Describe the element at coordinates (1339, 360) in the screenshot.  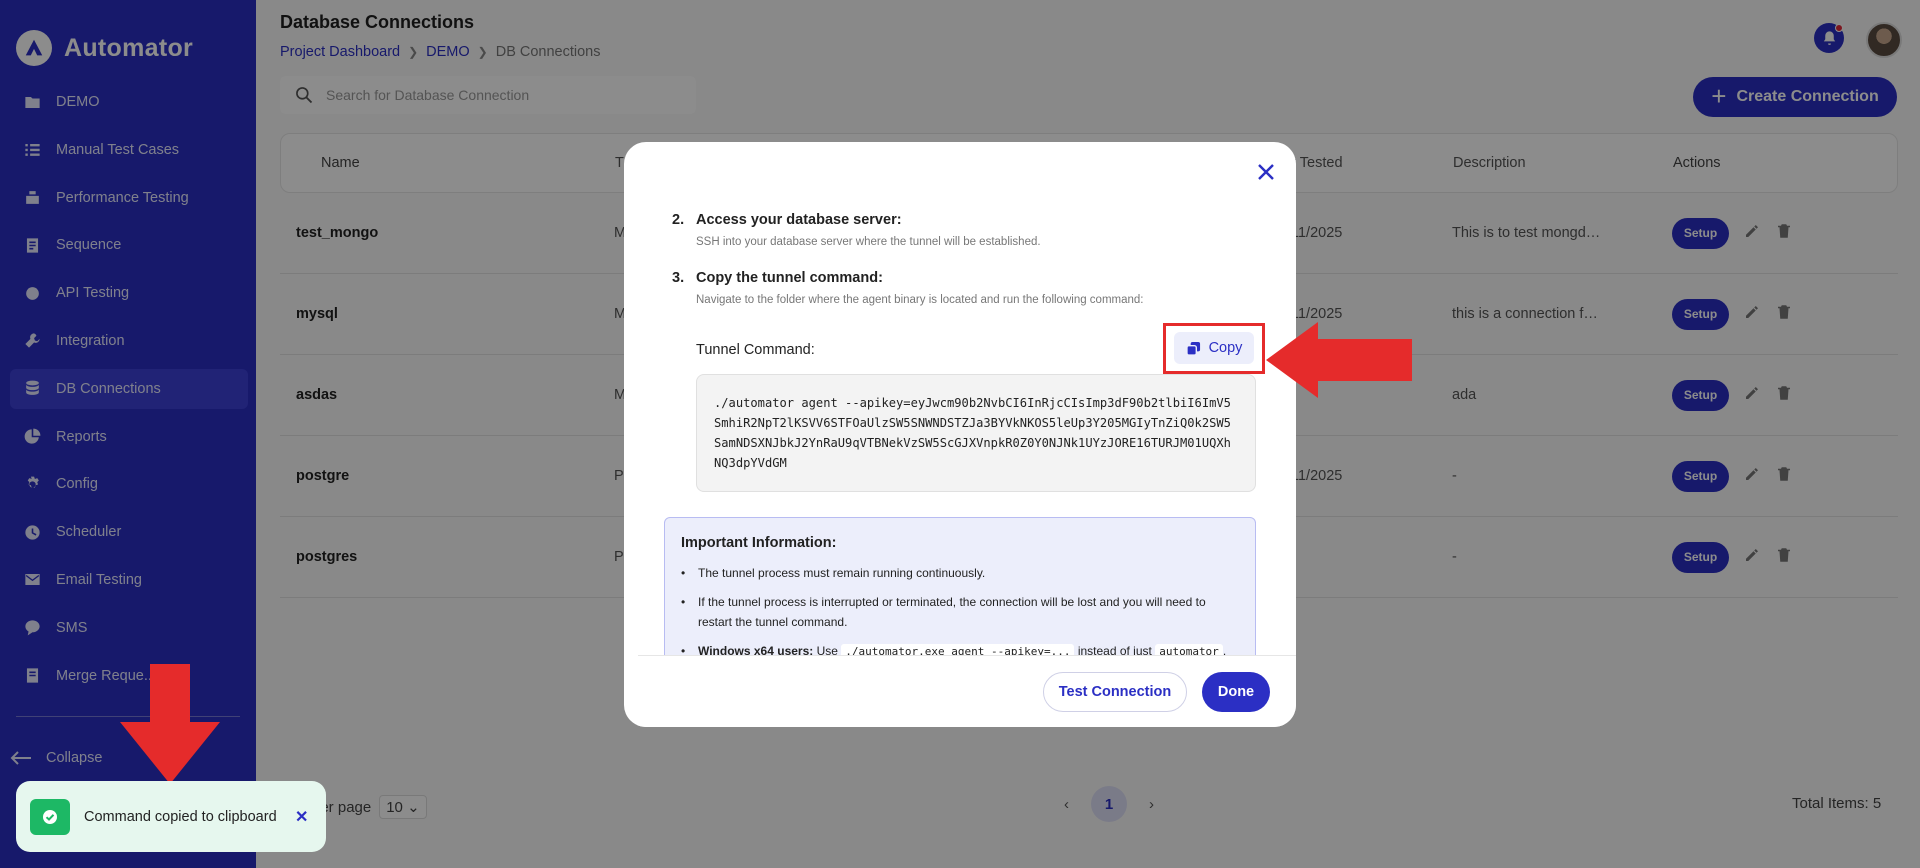
I see `annotation-arrow-left-icon` at that location.